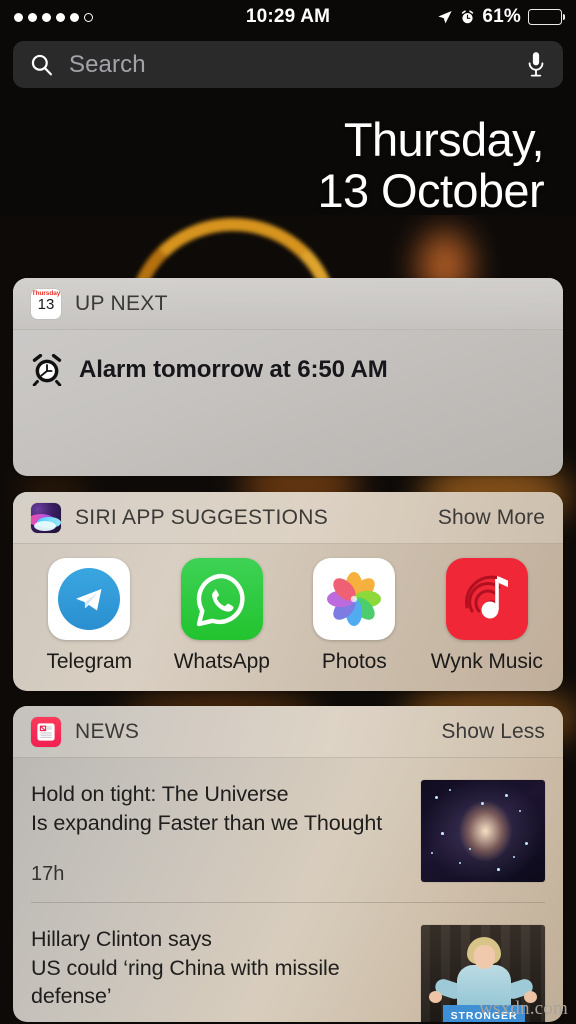 The image size is (576, 1024). I want to click on photos-icon, so click(354, 599).